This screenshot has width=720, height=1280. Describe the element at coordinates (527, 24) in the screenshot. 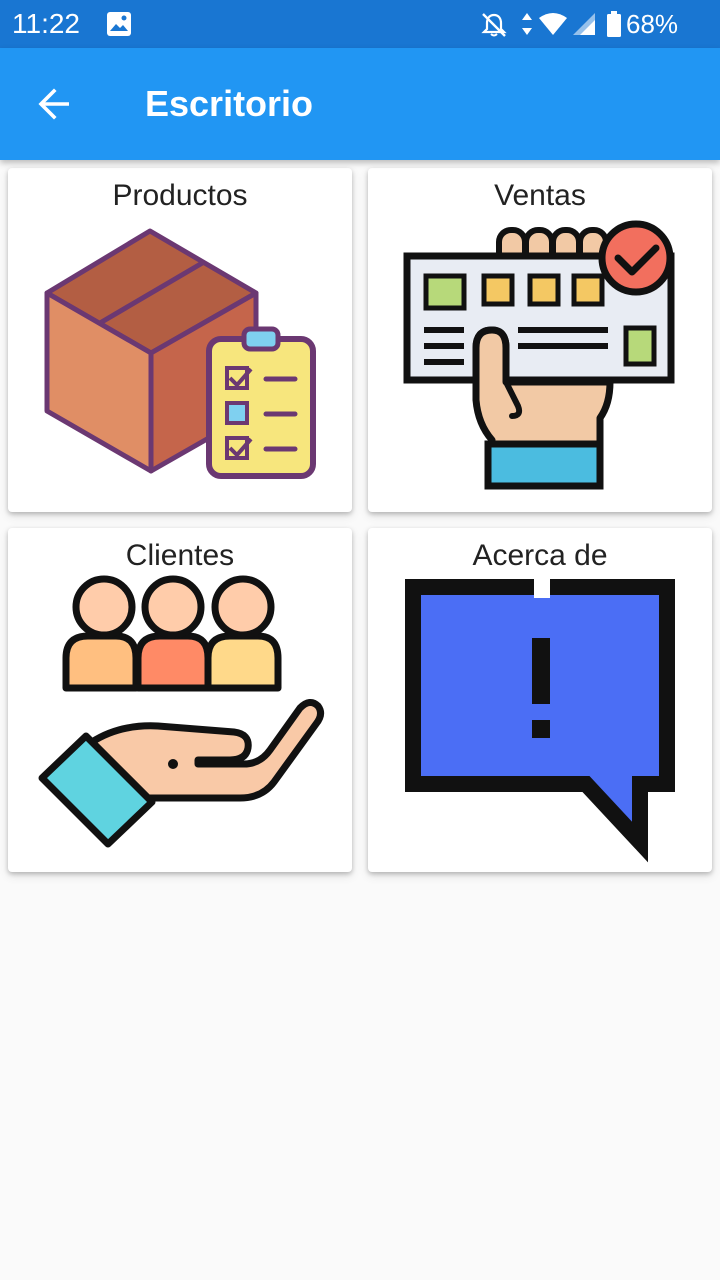

I see `data-arrows-icon` at that location.